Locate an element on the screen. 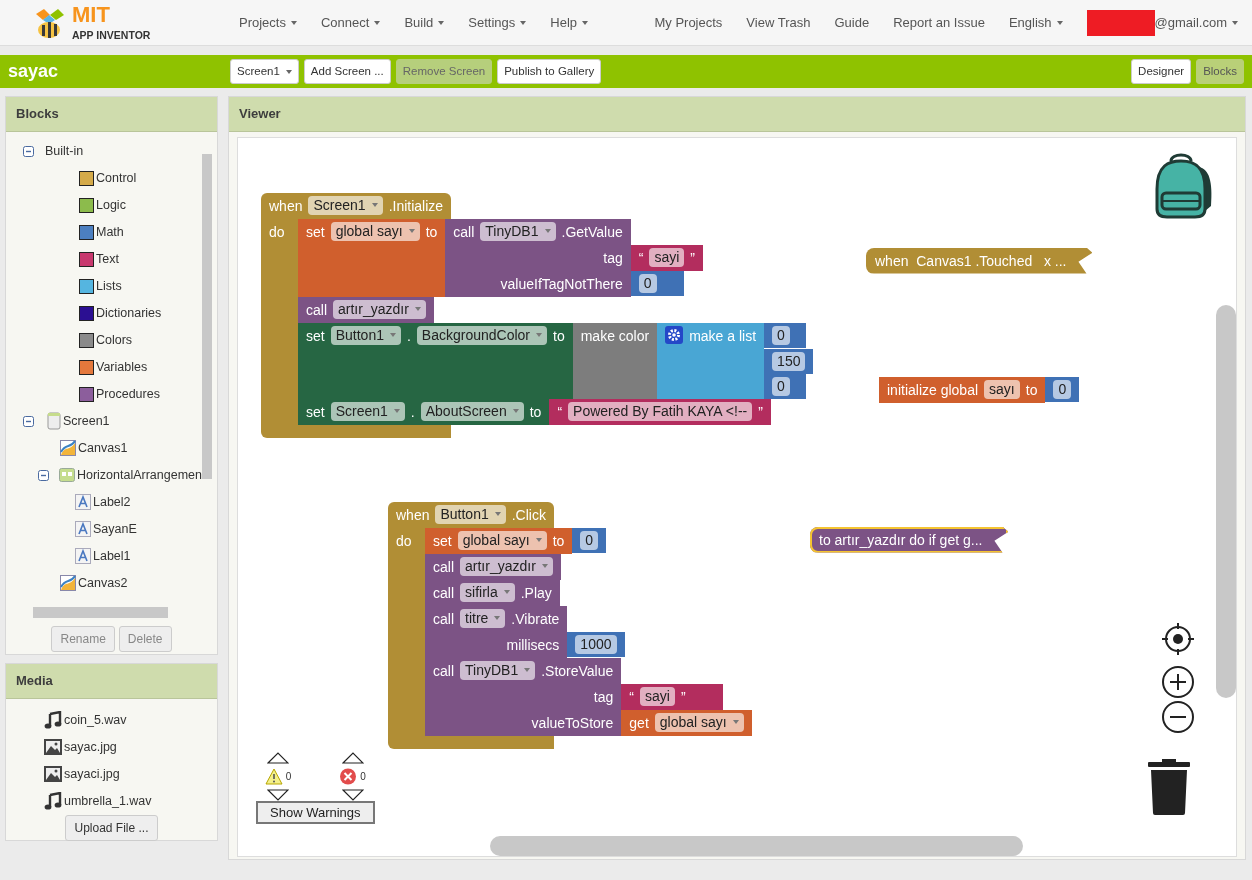 This screenshot has height=880, width=1252. zoom-out-icon is located at coordinates (1178, 716).